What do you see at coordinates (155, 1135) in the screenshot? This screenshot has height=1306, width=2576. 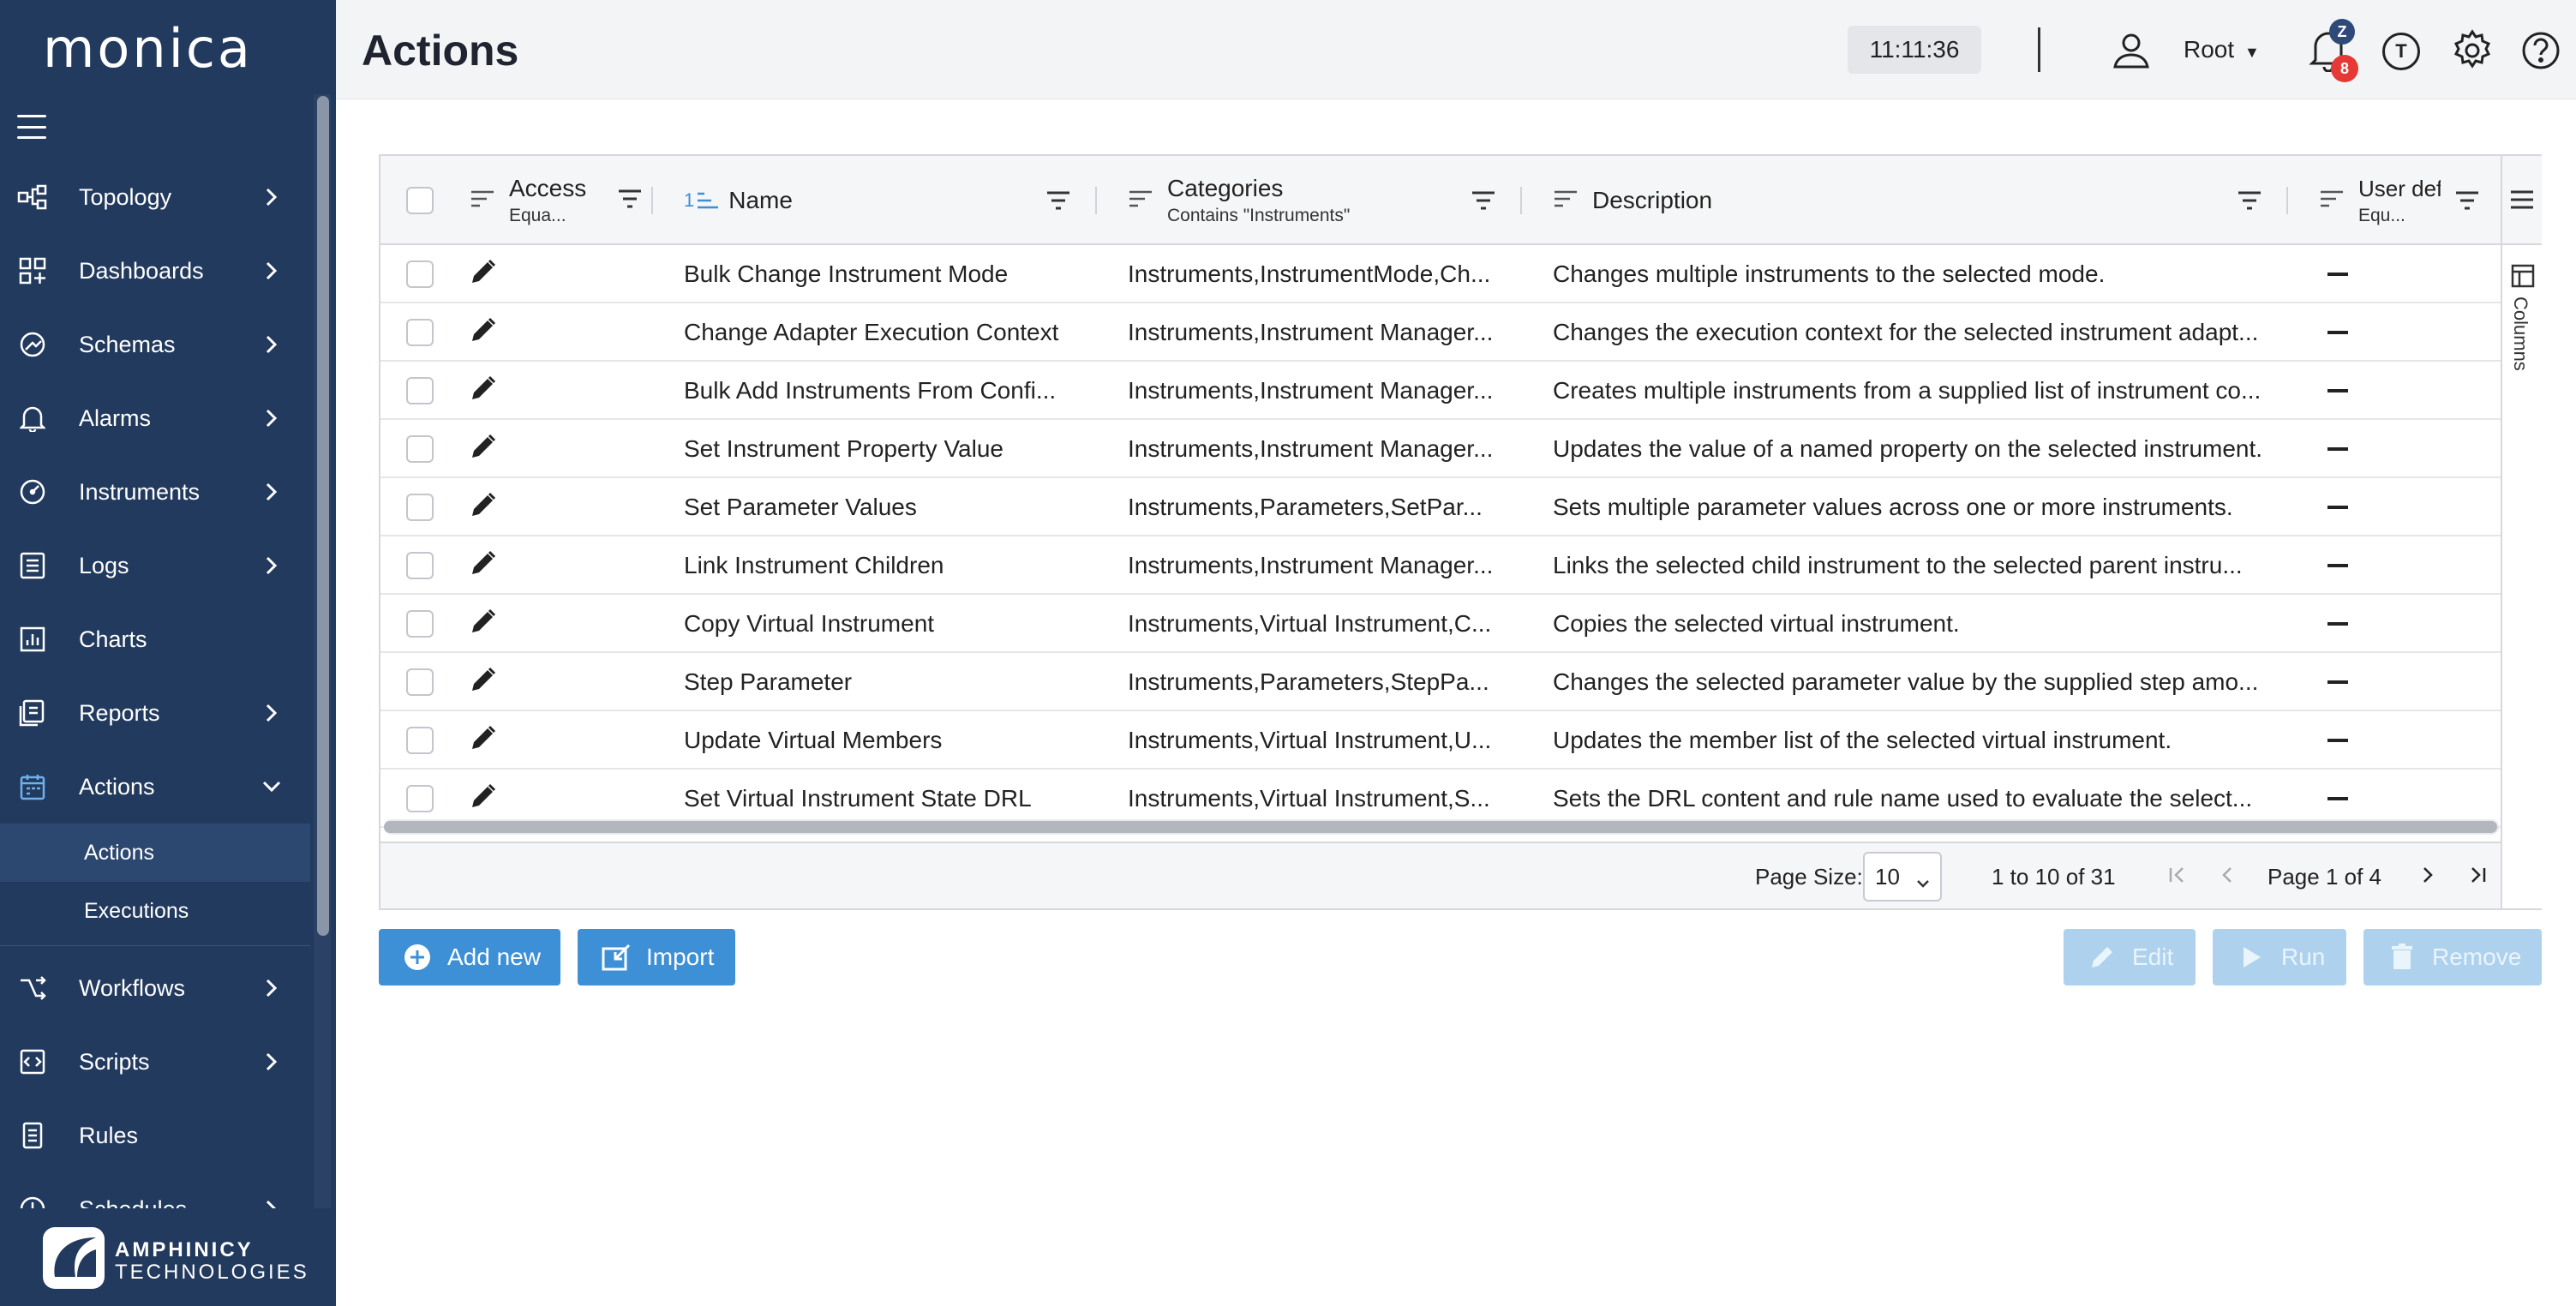 I see `sidebar-item-rules: Rules` at bounding box center [155, 1135].